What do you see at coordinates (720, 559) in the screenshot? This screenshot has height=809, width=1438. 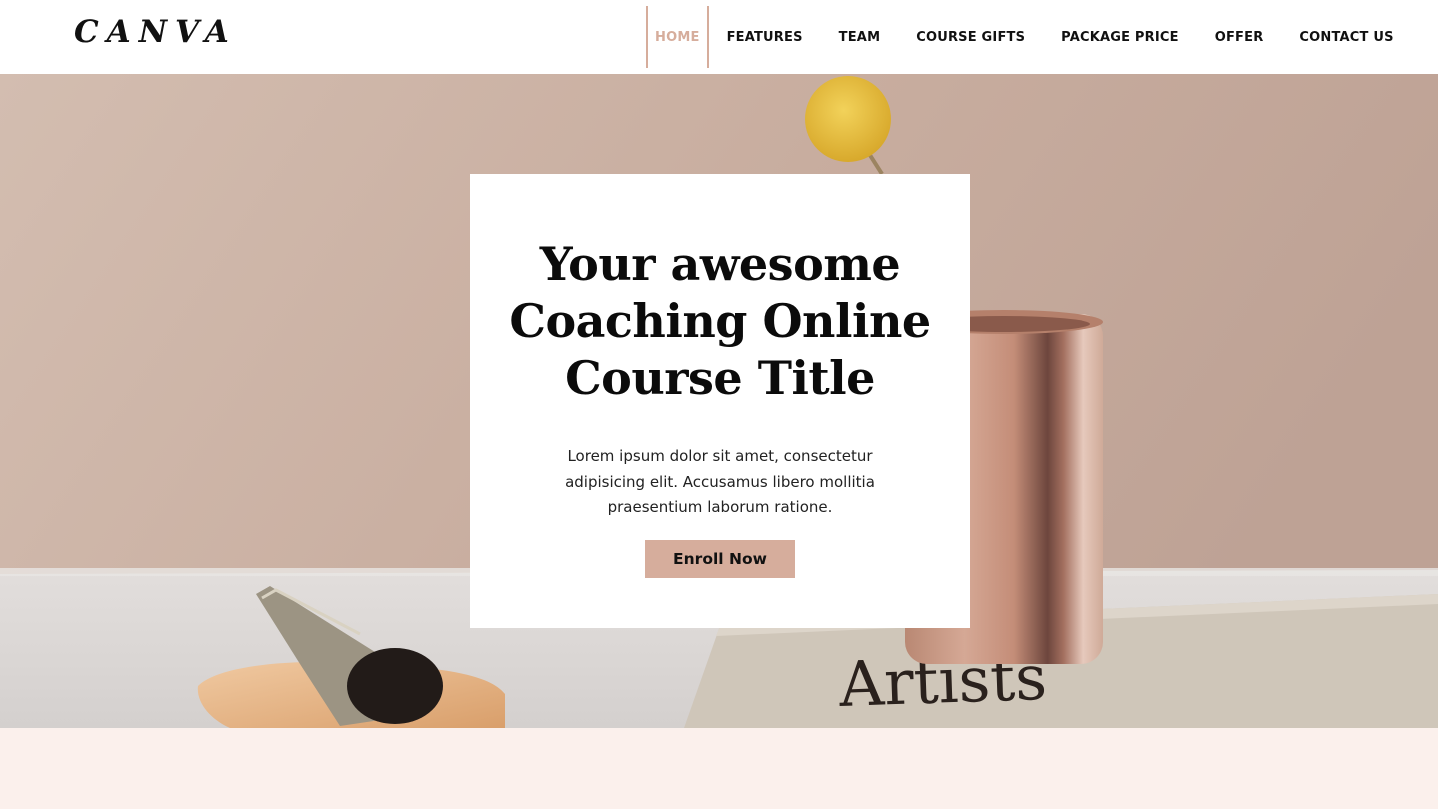 I see `enroll-now-button: Enroll Now` at bounding box center [720, 559].